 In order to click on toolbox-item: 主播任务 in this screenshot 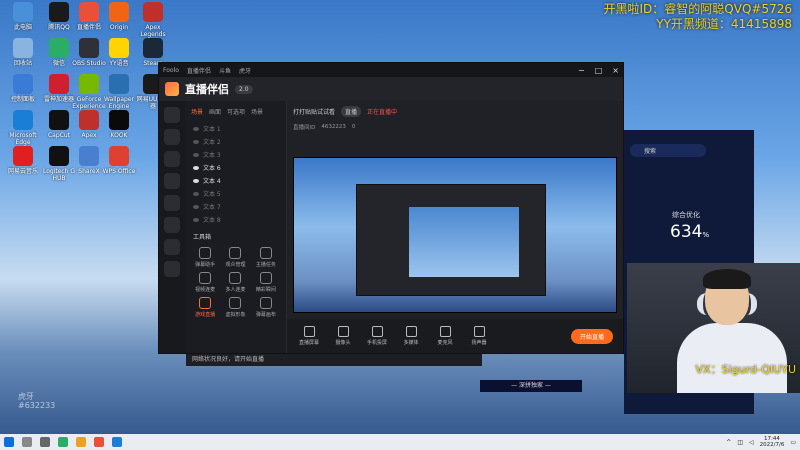, I will do `click(266, 257)`.